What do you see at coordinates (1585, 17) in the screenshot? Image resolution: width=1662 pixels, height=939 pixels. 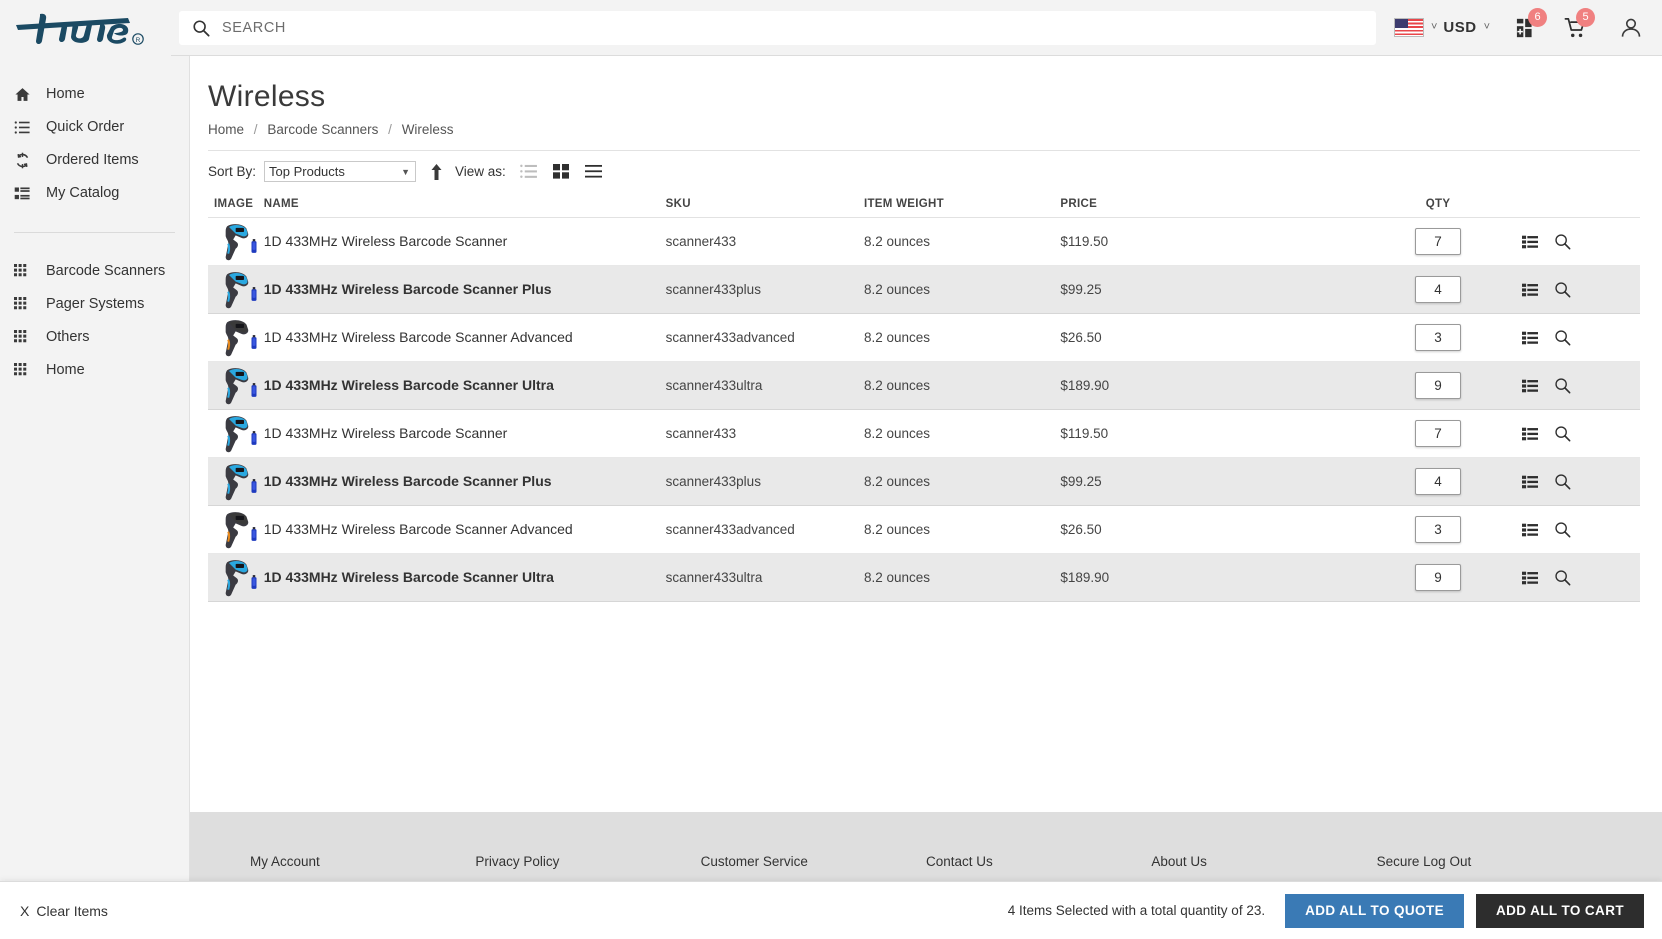 I see `cart-count-badge: 5` at bounding box center [1585, 17].